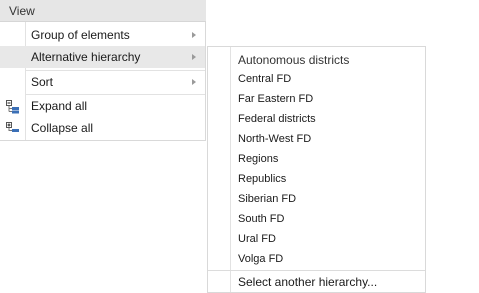  What do you see at coordinates (13, 128) in the screenshot?
I see `collapse-tree-icon` at bounding box center [13, 128].